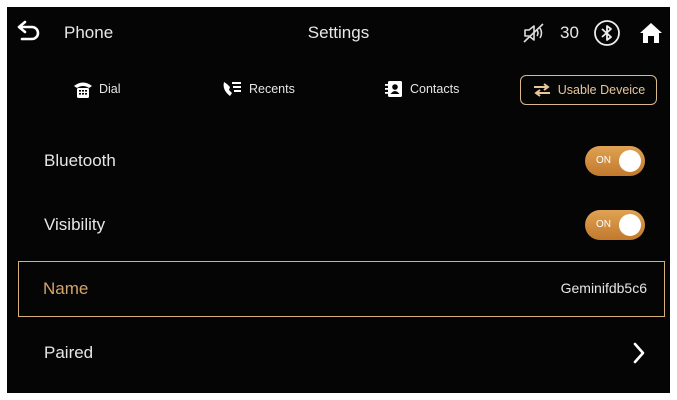  Describe the element at coordinates (615, 225) in the screenshot. I see `visibility-toggle: ON` at that location.